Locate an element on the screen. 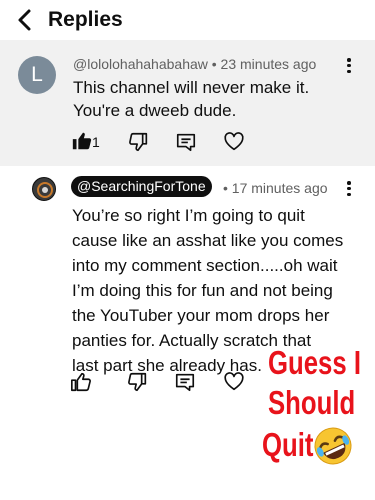 The height and width of the screenshot is (500, 375). comment-author: @lololohahahabahaw is located at coordinates (140, 64).